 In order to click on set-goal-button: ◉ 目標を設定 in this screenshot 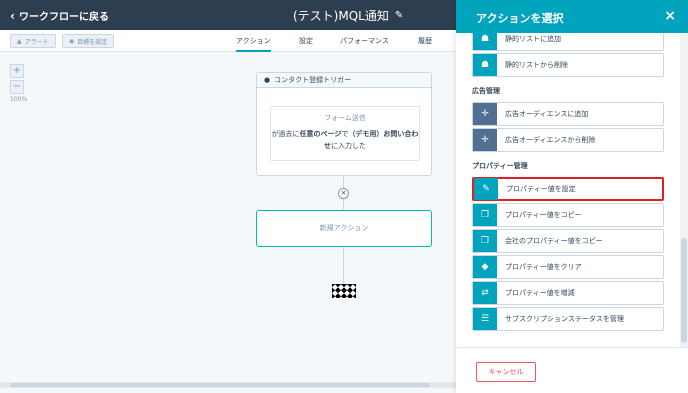, I will do `click(88, 41)`.